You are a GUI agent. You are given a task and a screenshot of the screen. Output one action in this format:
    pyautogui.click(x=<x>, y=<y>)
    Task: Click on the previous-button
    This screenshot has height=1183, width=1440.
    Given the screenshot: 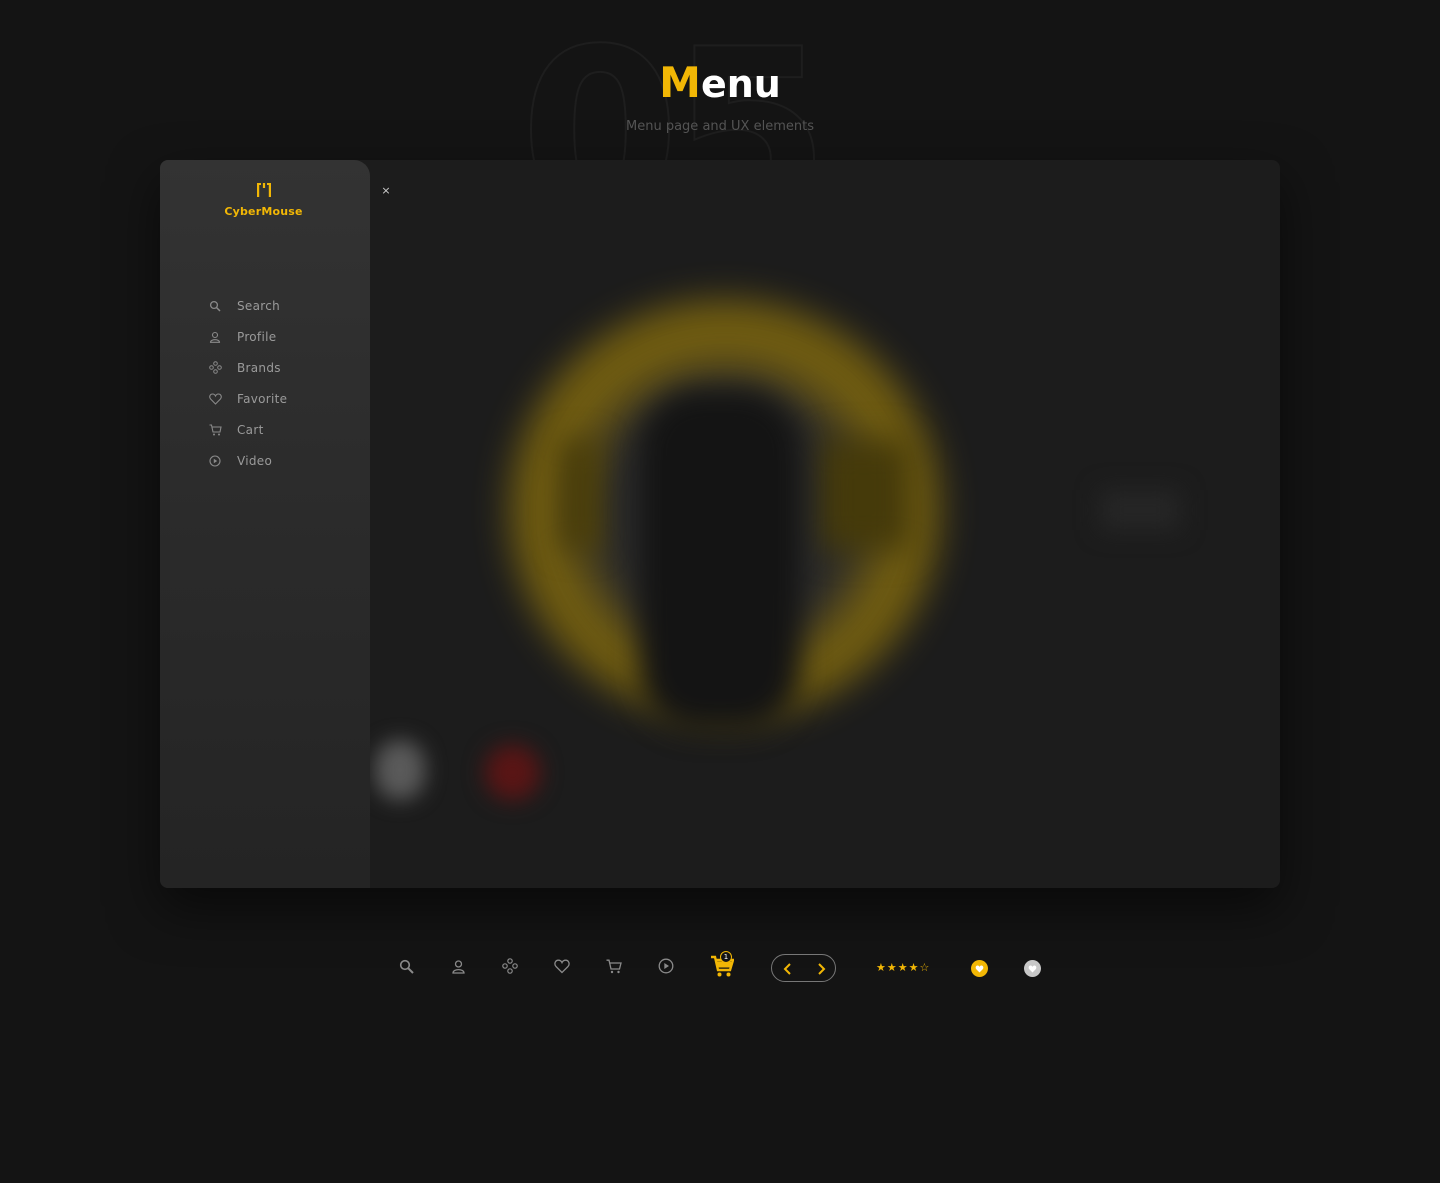 What is the action you would take?
    pyautogui.click(x=788, y=968)
    